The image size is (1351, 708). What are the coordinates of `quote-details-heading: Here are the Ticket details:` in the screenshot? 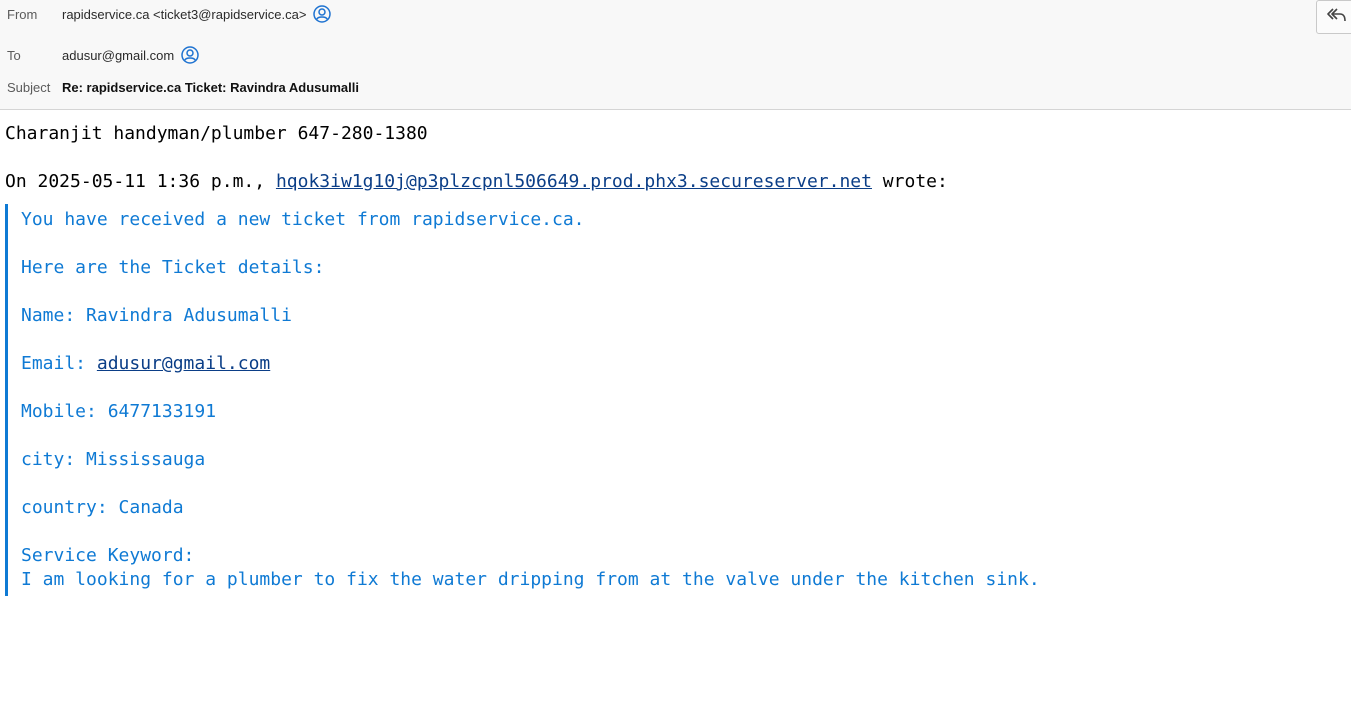 It's located at (173, 267).